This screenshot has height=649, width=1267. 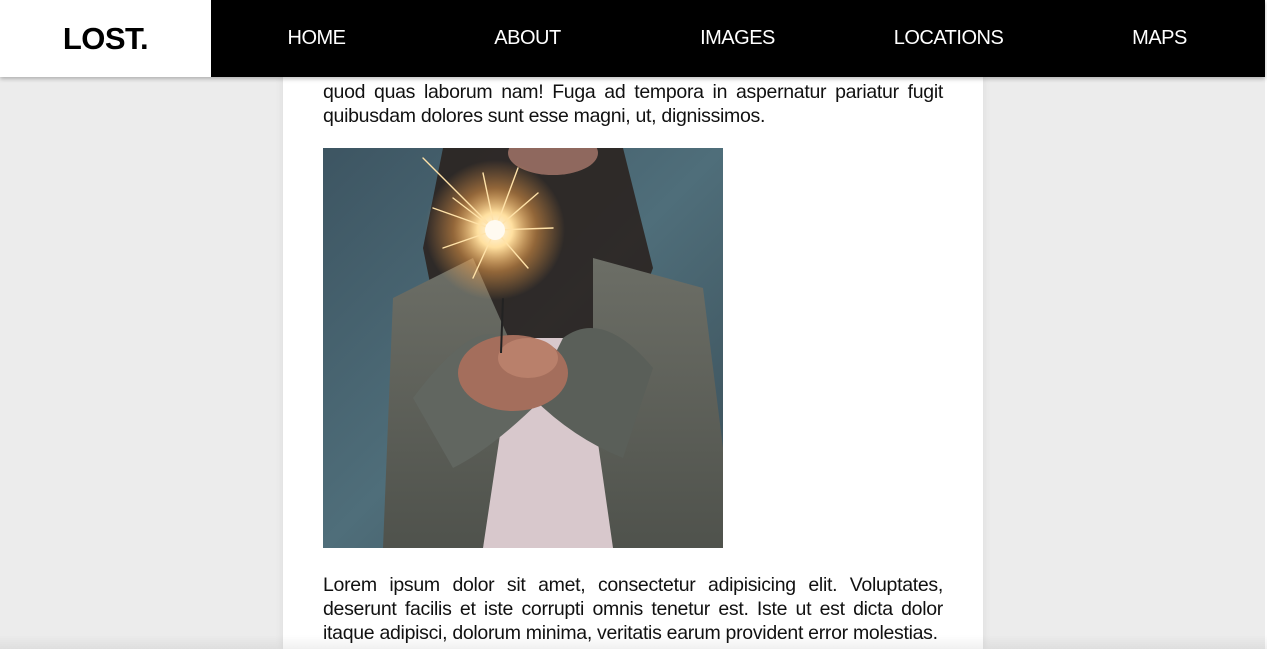 I want to click on nav-item-maps: MAPS, so click(x=1159, y=38).